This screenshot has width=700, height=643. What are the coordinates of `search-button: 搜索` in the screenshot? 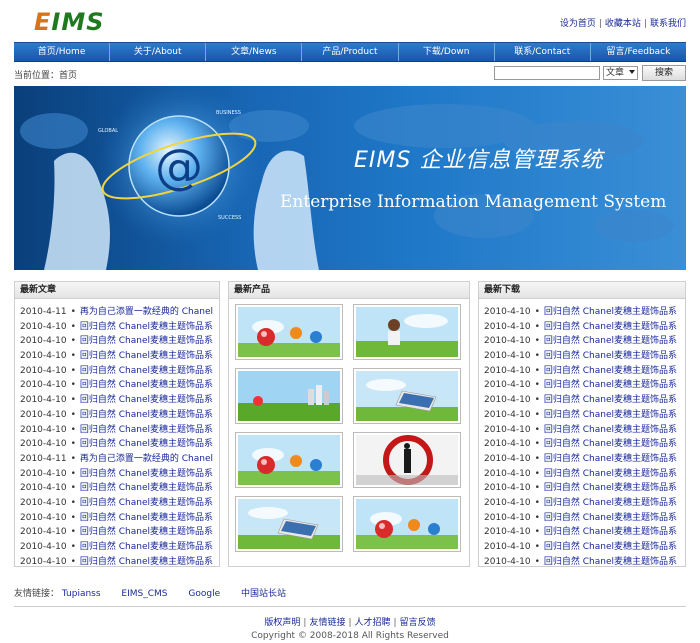 It's located at (664, 73).